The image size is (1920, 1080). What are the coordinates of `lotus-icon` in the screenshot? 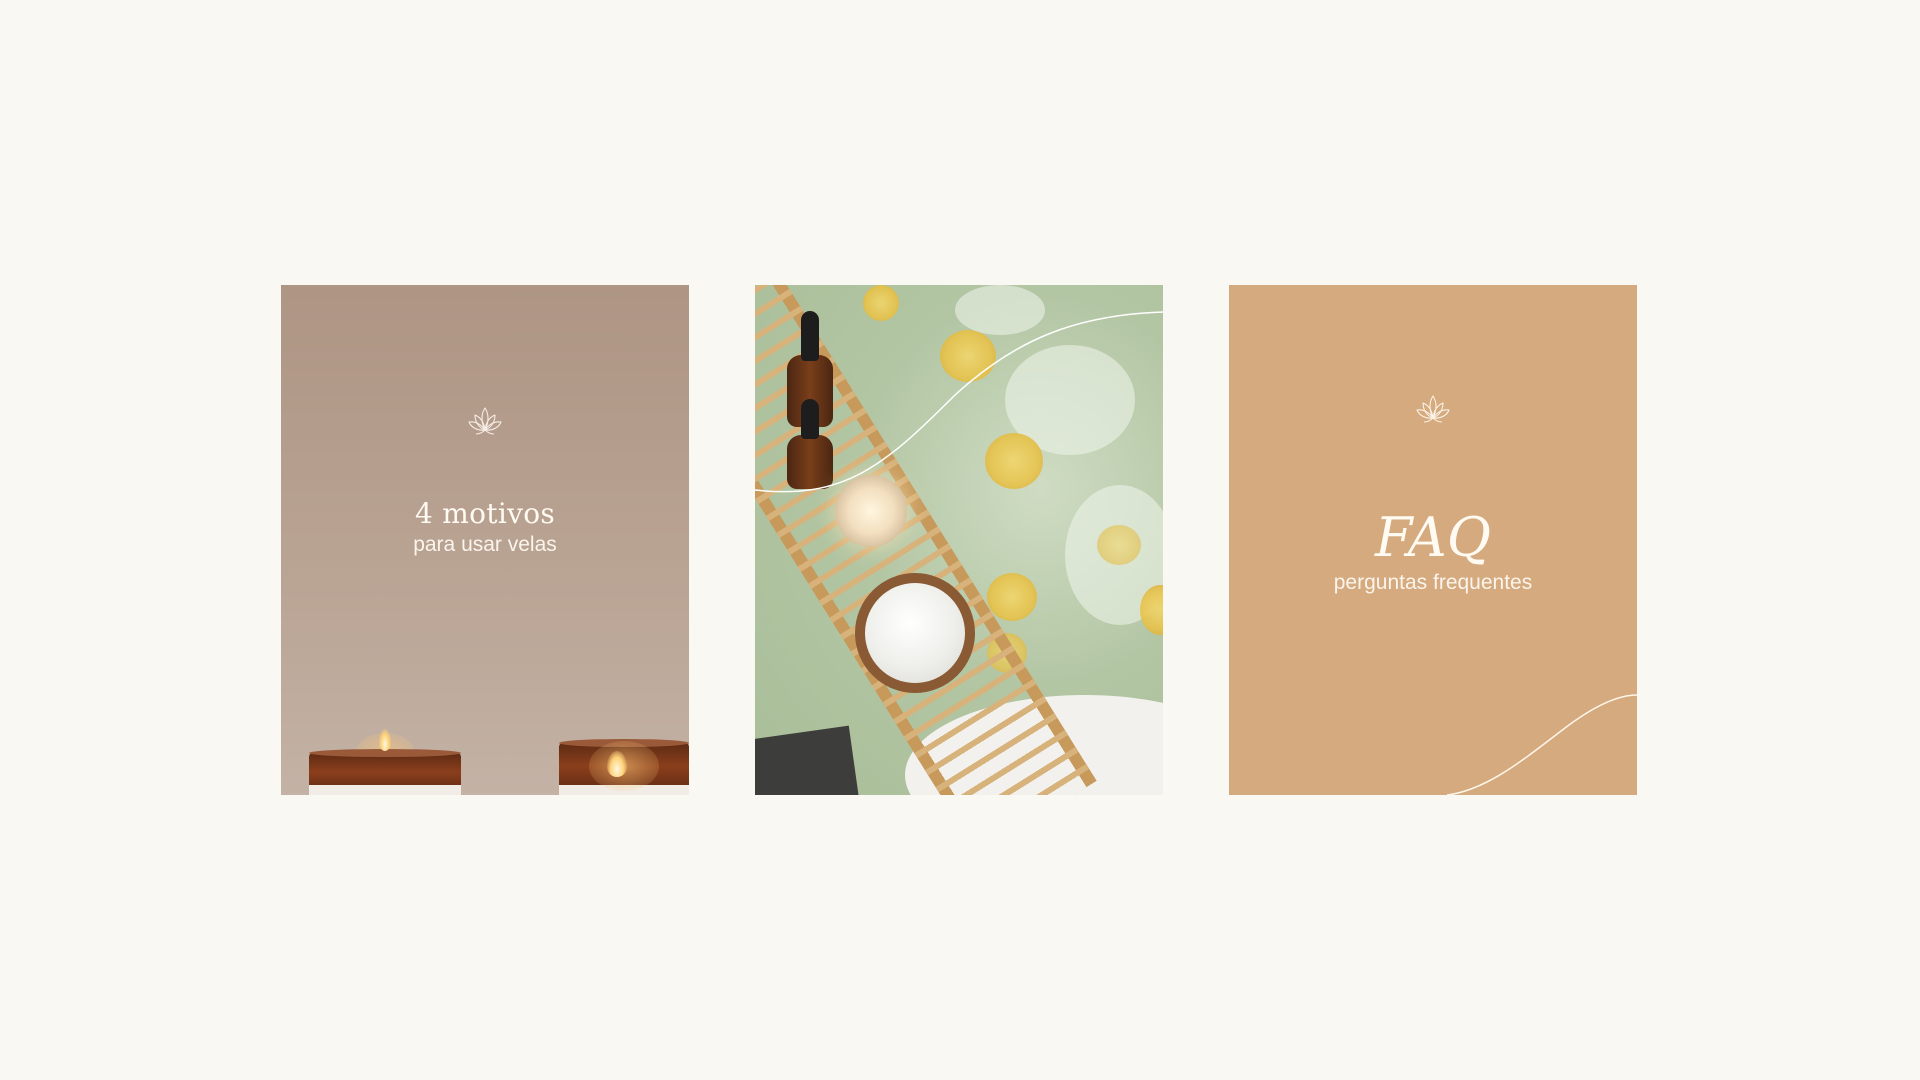 It's located at (485, 421).